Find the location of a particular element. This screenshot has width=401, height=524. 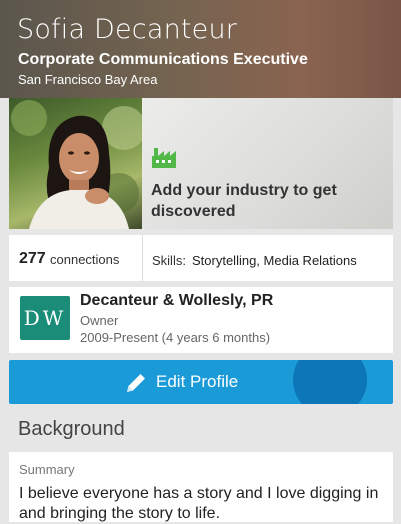

company-logo: DW is located at coordinates (45, 318).